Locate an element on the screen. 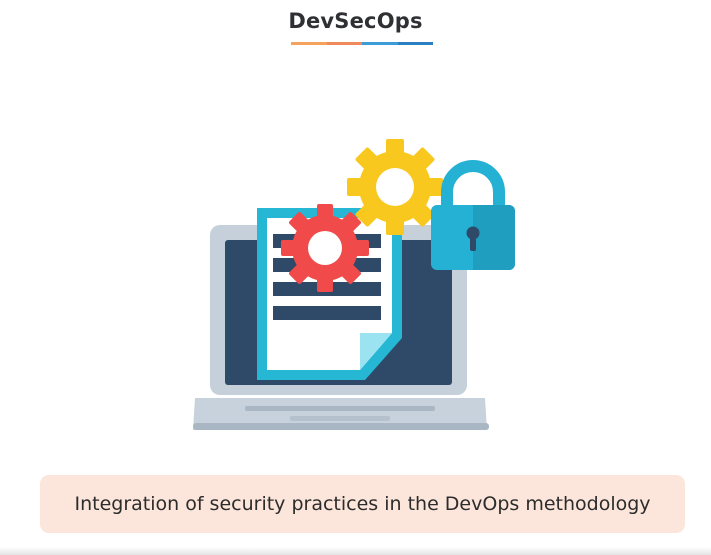 This screenshot has width=711, height=555. yellow-gear-icon is located at coordinates (395, 187).